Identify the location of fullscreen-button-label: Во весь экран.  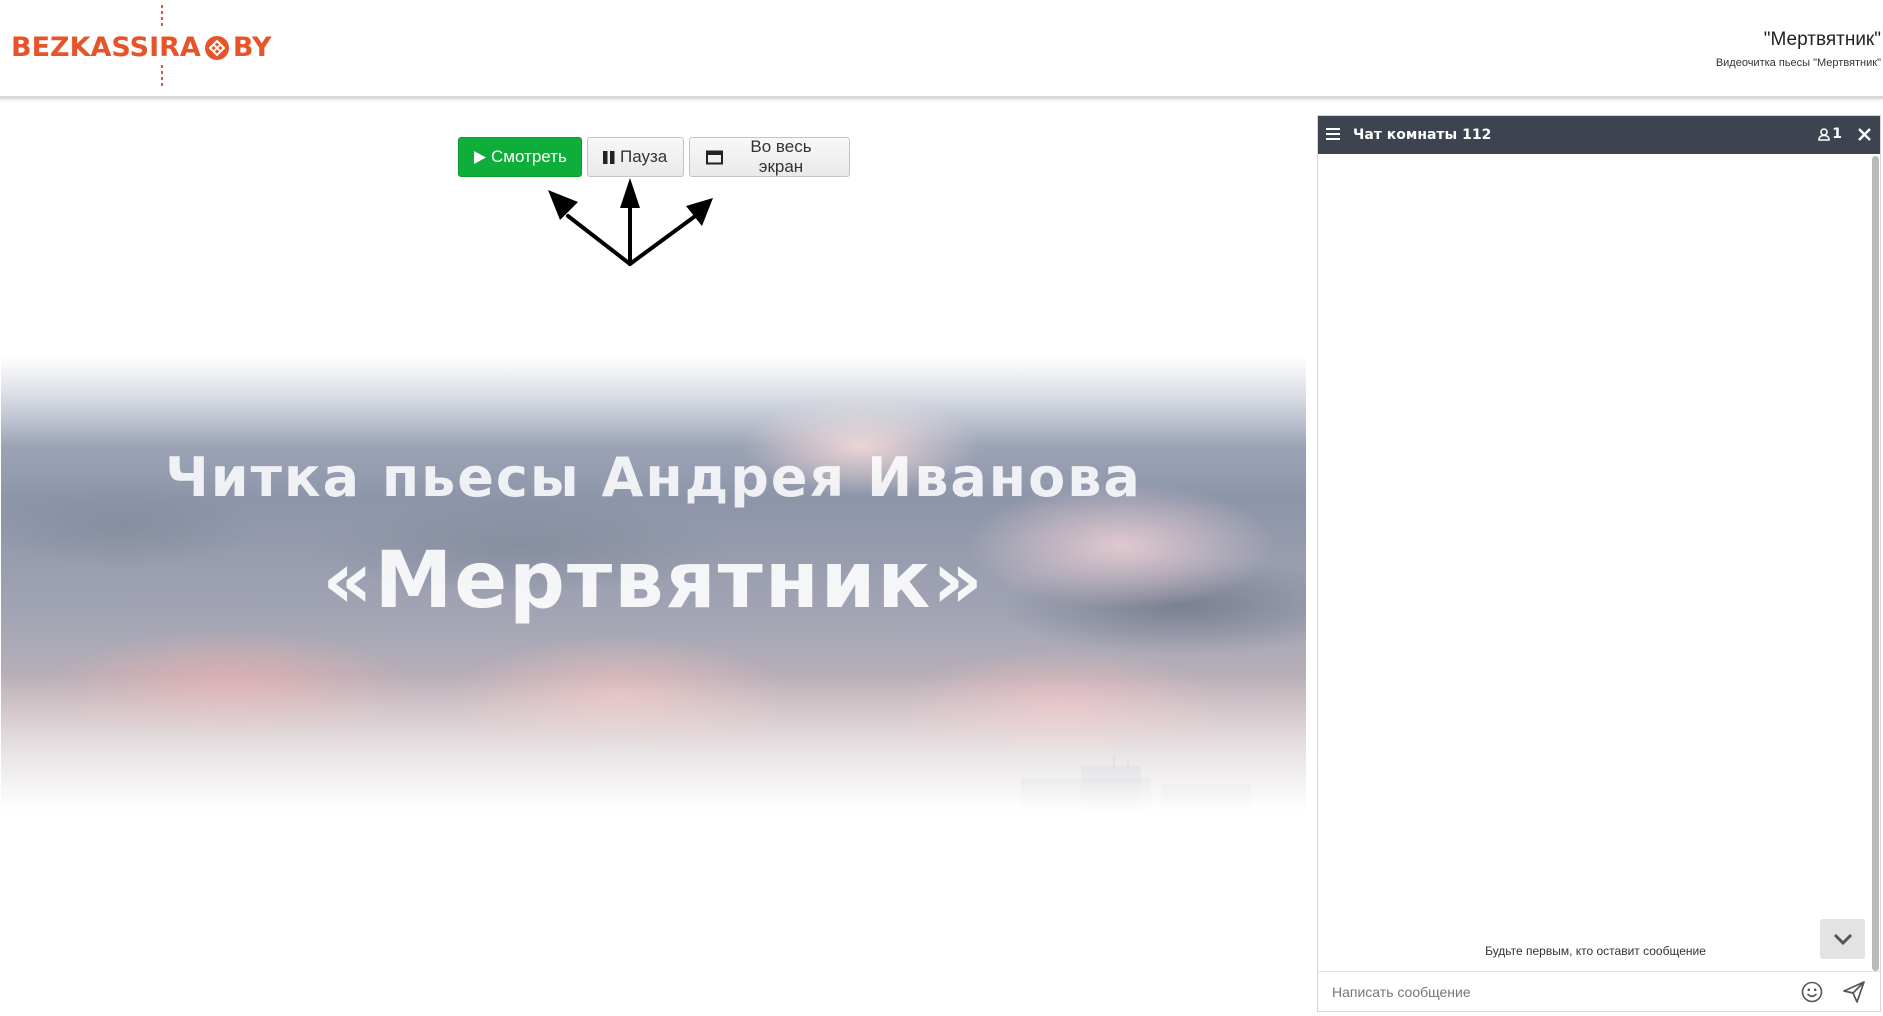
(781, 156).